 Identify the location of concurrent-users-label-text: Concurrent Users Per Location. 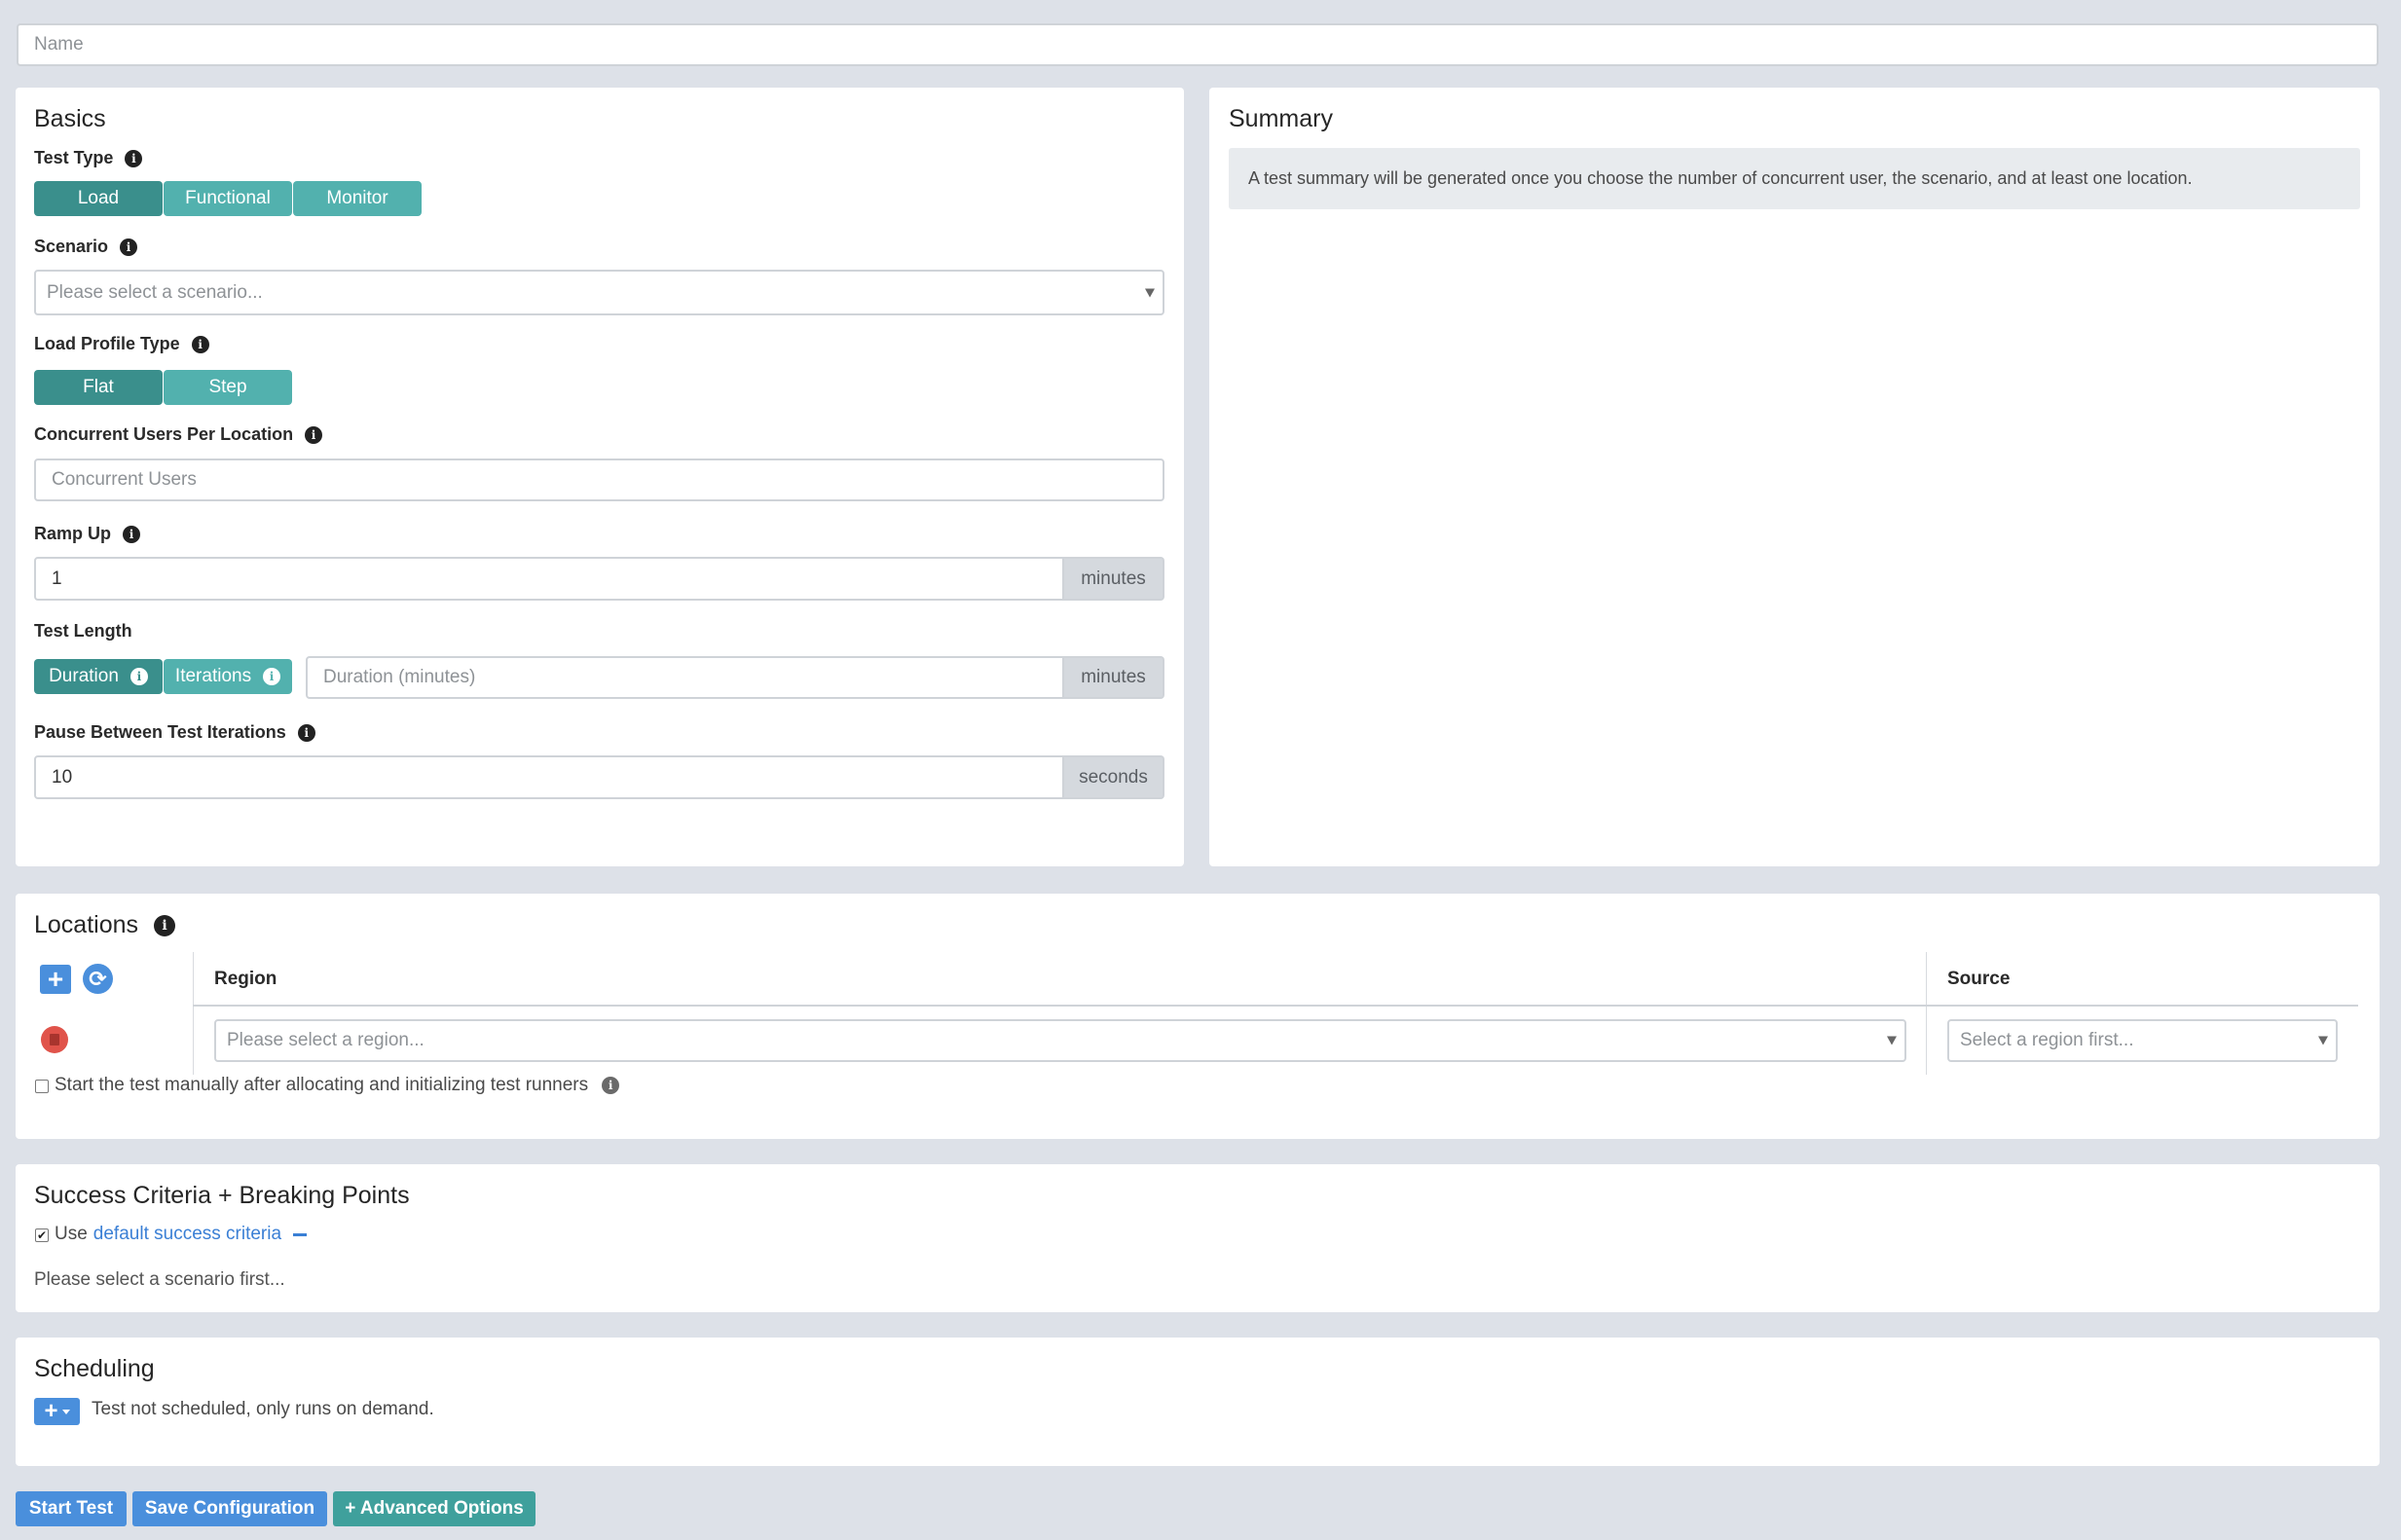
(164, 434).